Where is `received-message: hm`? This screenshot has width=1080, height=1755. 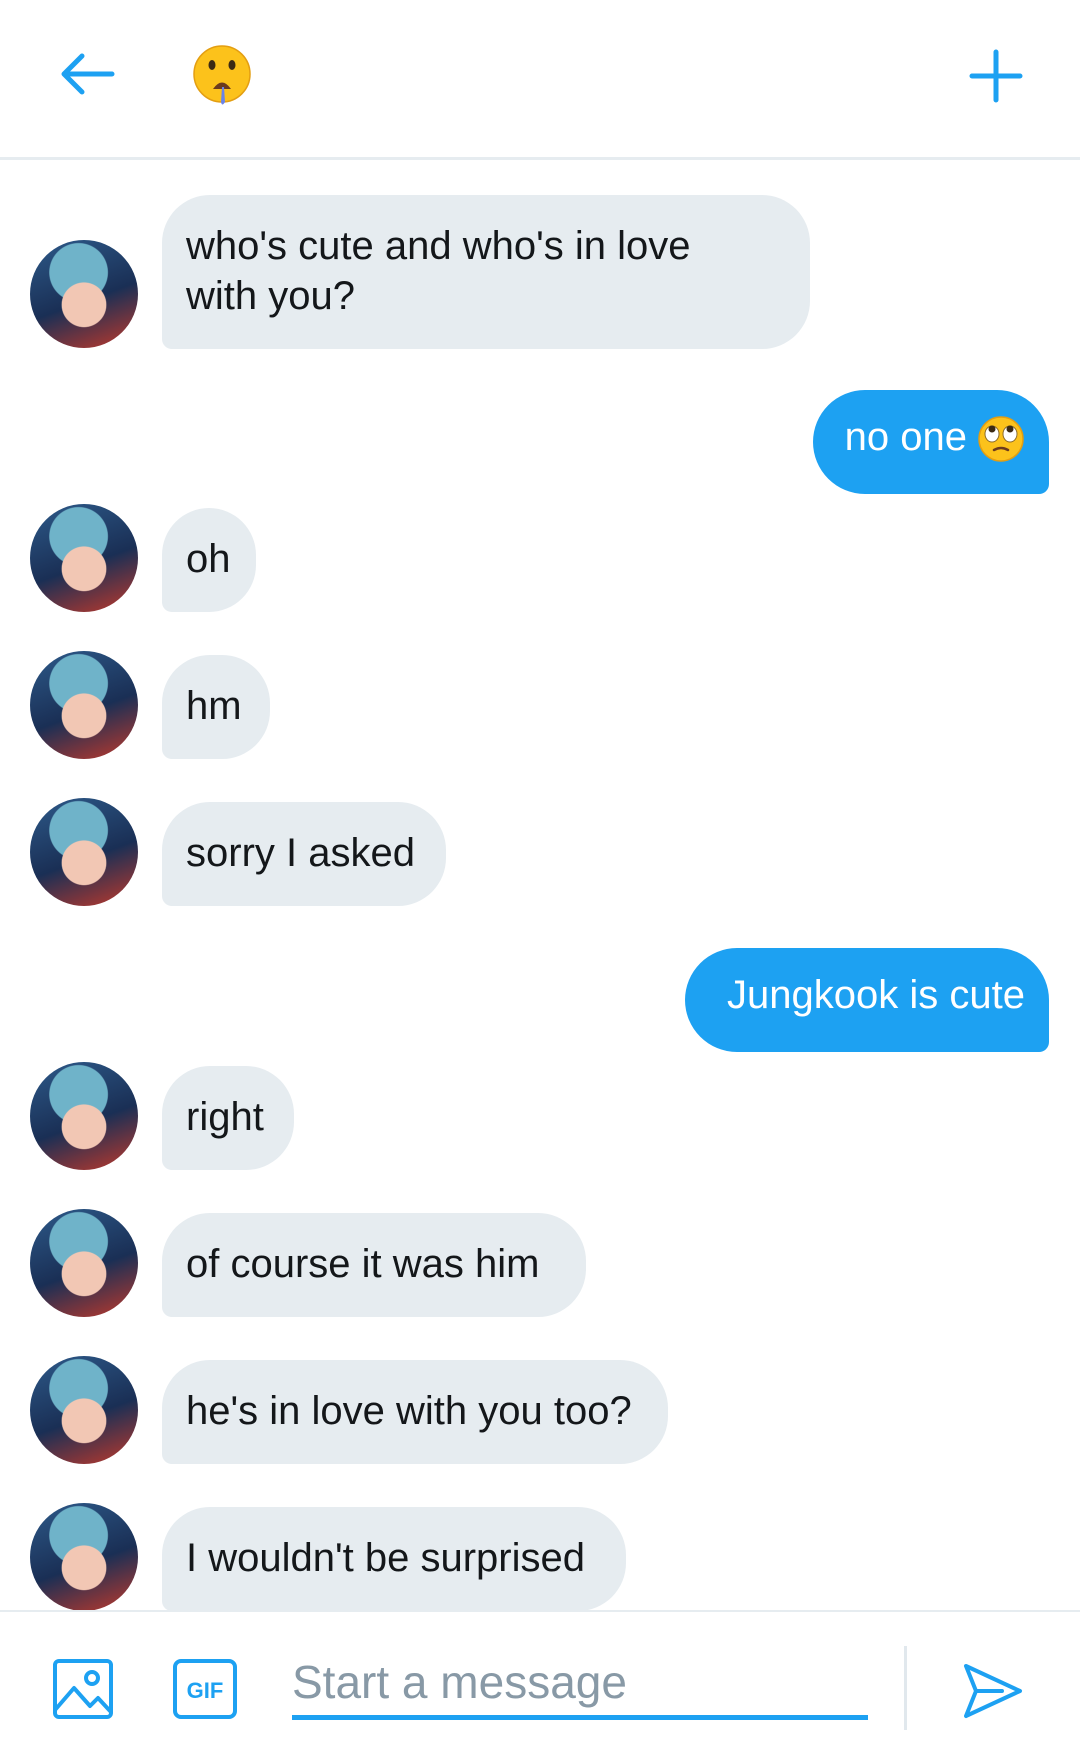
received-message: hm is located at coordinates (216, 707).